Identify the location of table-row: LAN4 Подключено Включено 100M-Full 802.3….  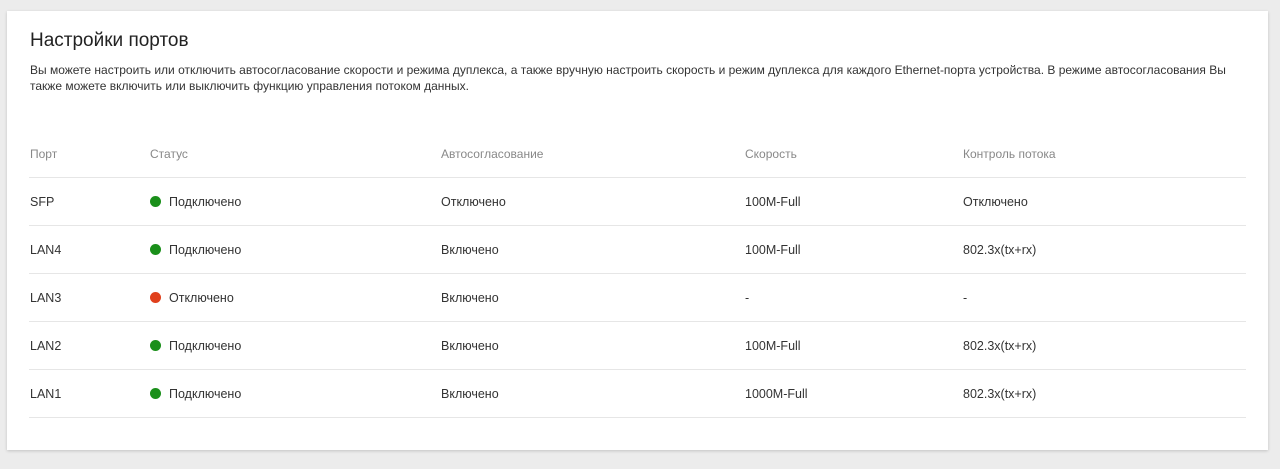
(637, 250).